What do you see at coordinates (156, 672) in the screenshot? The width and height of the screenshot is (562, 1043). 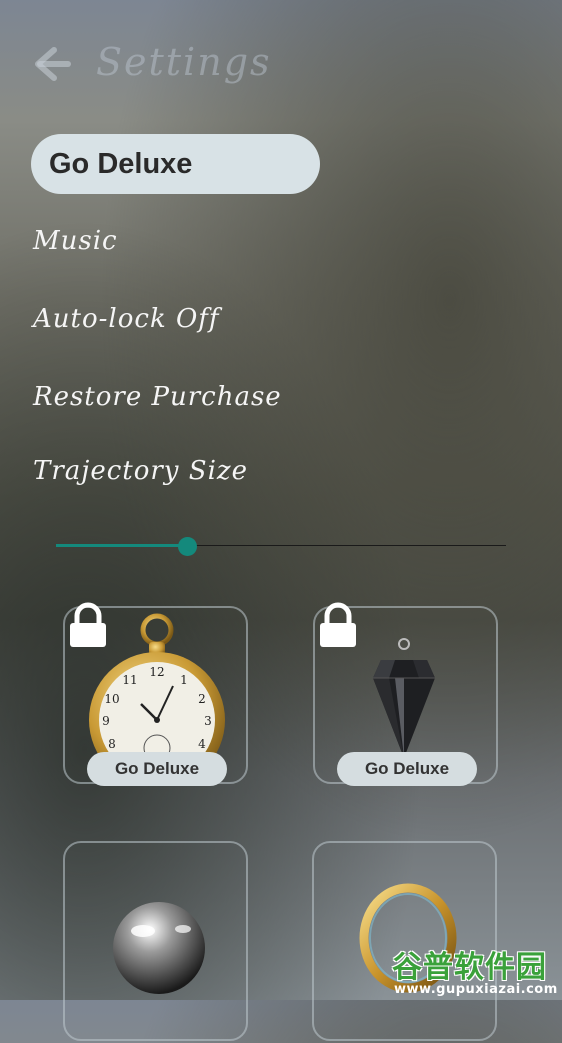 I see `svg-text: 12` at bounding box center [156, 672].